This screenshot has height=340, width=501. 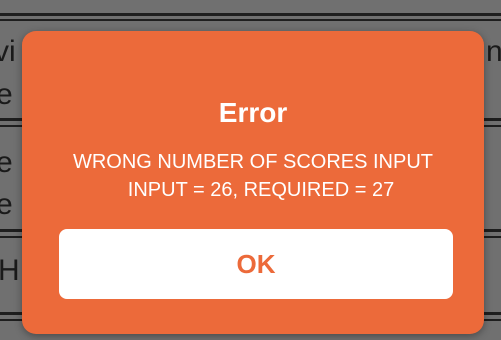 I want to click on dialog-title: Error, so click(x=253, y=112).